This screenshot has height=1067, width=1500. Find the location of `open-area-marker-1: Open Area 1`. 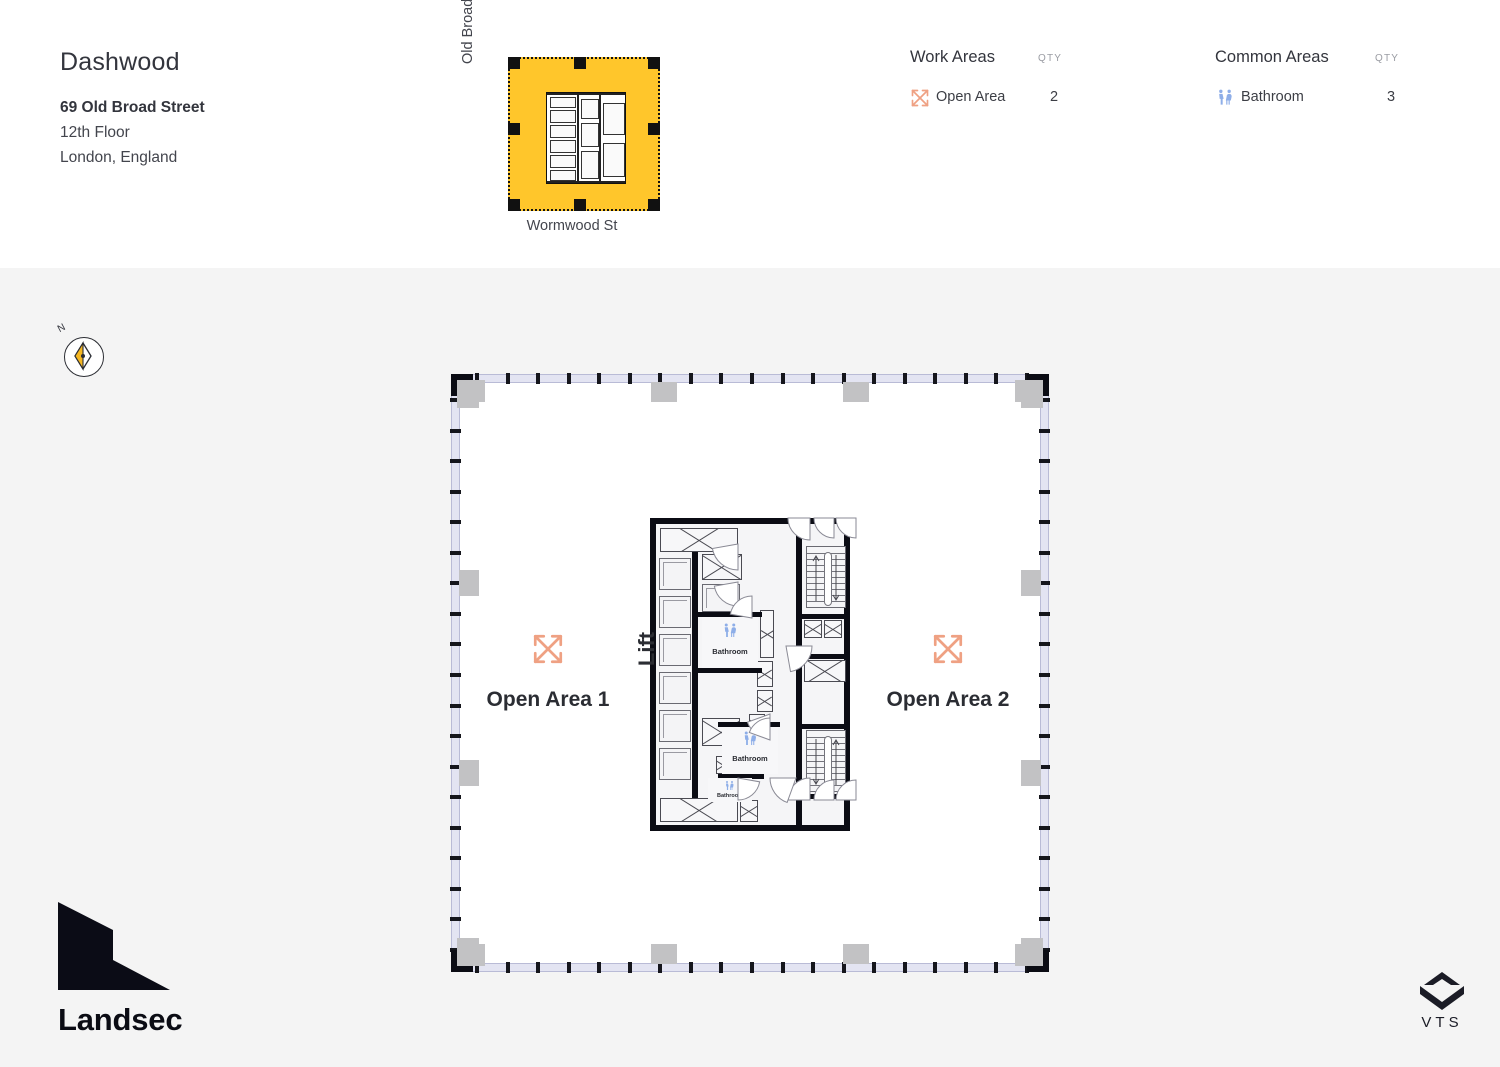

open-area-marker-1: Open Area 1 is located at coordinates (548, 672).